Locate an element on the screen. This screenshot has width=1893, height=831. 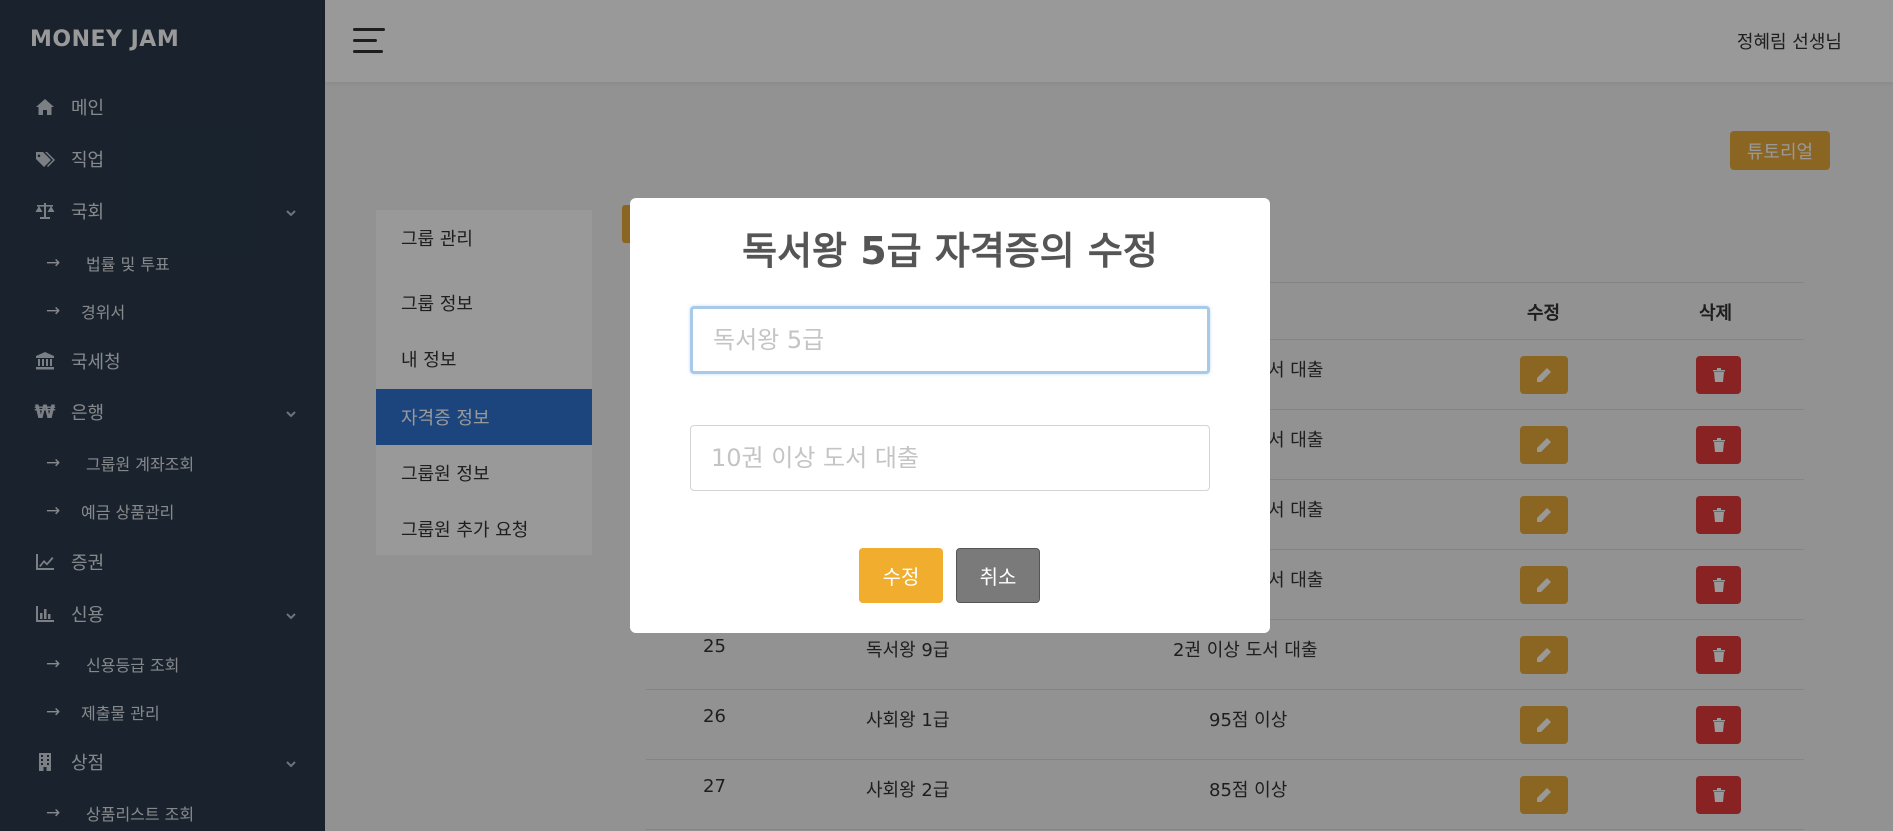
modal-title: 독서왕 5급 자격증의 수정 is located at coordinates (950, 251).